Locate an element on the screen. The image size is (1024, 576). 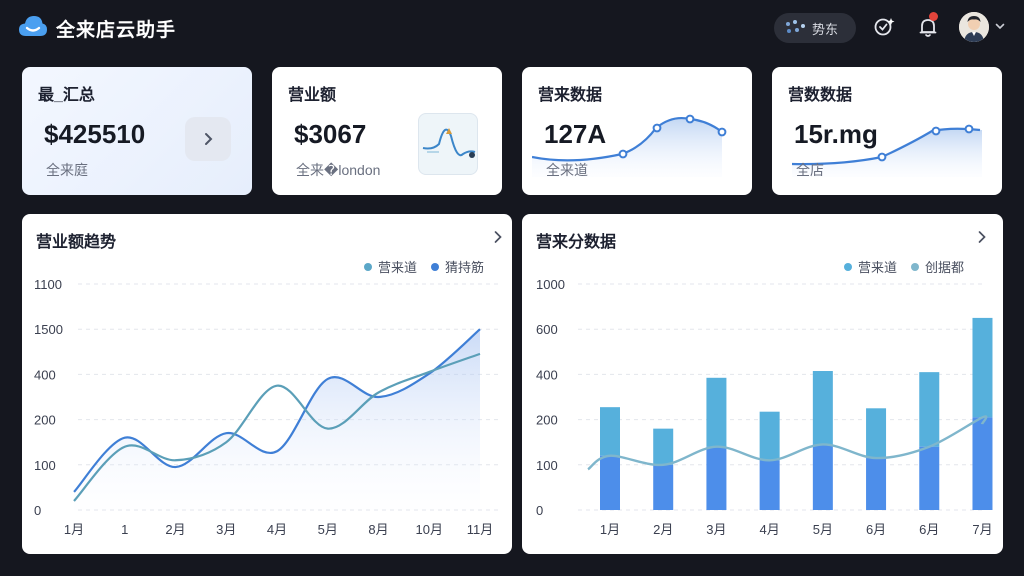
stat-card-value: 127A is located at coordinates (575, 134).